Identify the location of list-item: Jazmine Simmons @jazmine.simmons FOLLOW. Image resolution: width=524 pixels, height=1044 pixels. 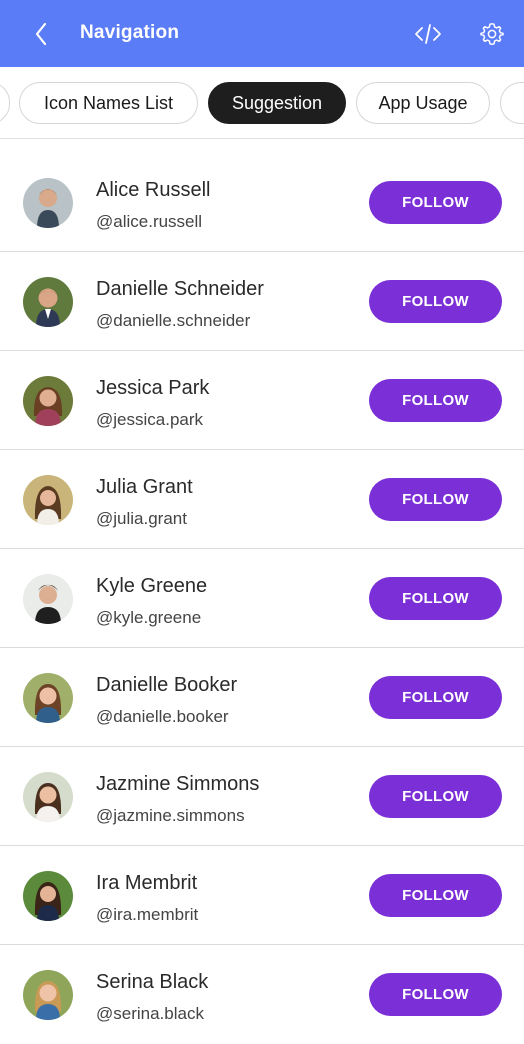
(262, 796).